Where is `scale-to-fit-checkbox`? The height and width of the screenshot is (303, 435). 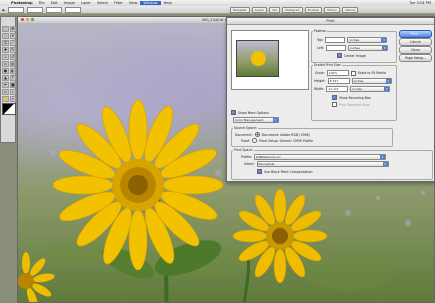
scale-to-fit-checkbox is located at coordinates (353, 73).